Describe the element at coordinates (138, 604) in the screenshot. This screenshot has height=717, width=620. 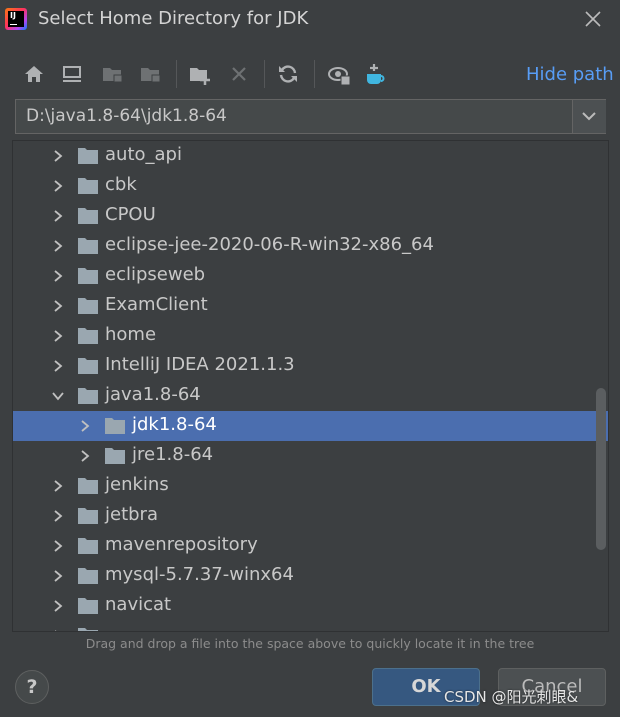
I see `tree-item-label: navicat` at that location.